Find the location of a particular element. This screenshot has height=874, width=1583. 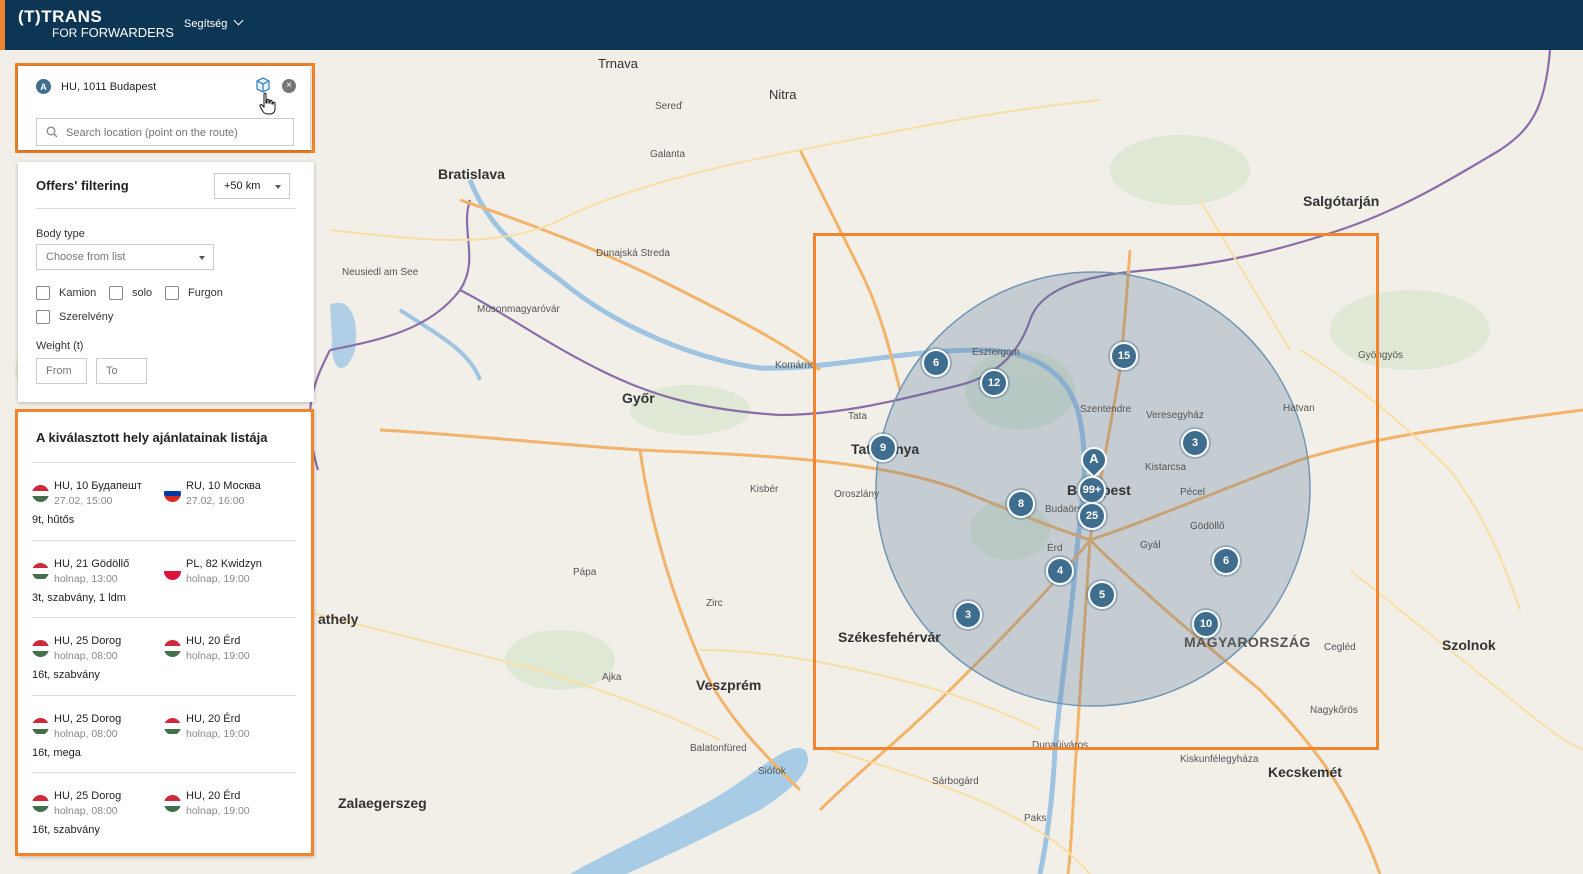

place-label: Győr is located at coordinates (638, 398).